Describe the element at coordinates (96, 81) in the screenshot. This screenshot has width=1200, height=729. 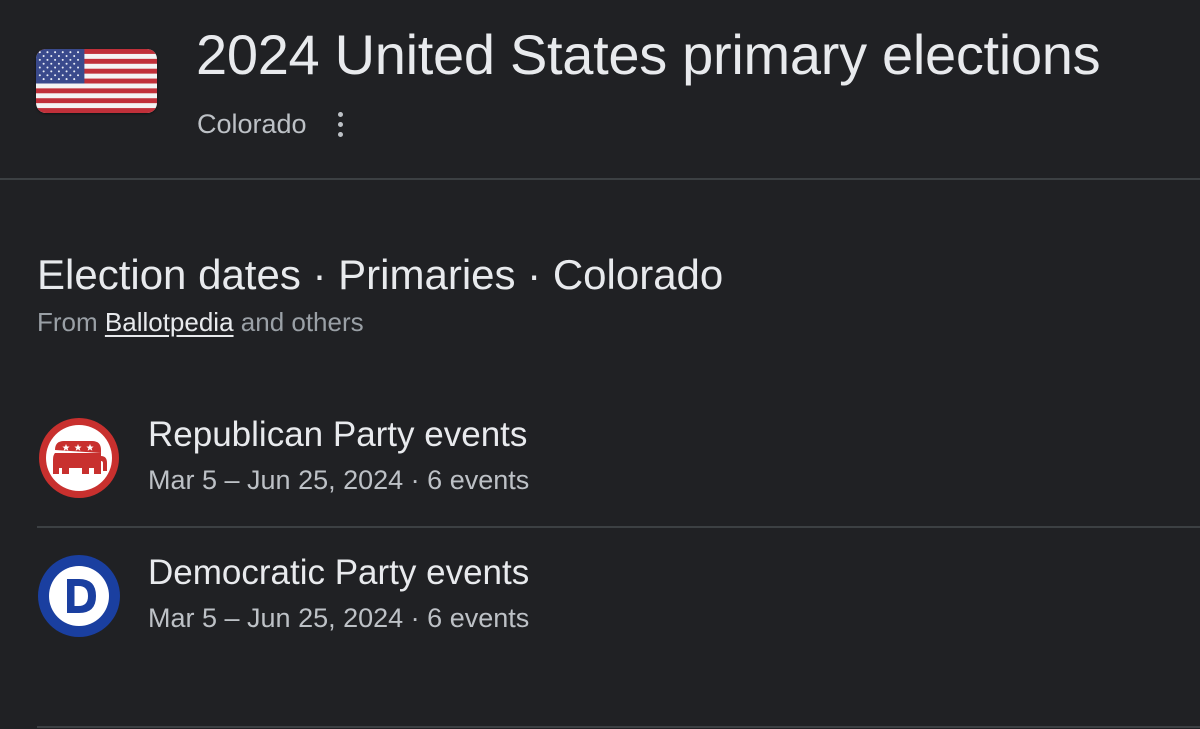
I see `us-flag-icon` at that location.